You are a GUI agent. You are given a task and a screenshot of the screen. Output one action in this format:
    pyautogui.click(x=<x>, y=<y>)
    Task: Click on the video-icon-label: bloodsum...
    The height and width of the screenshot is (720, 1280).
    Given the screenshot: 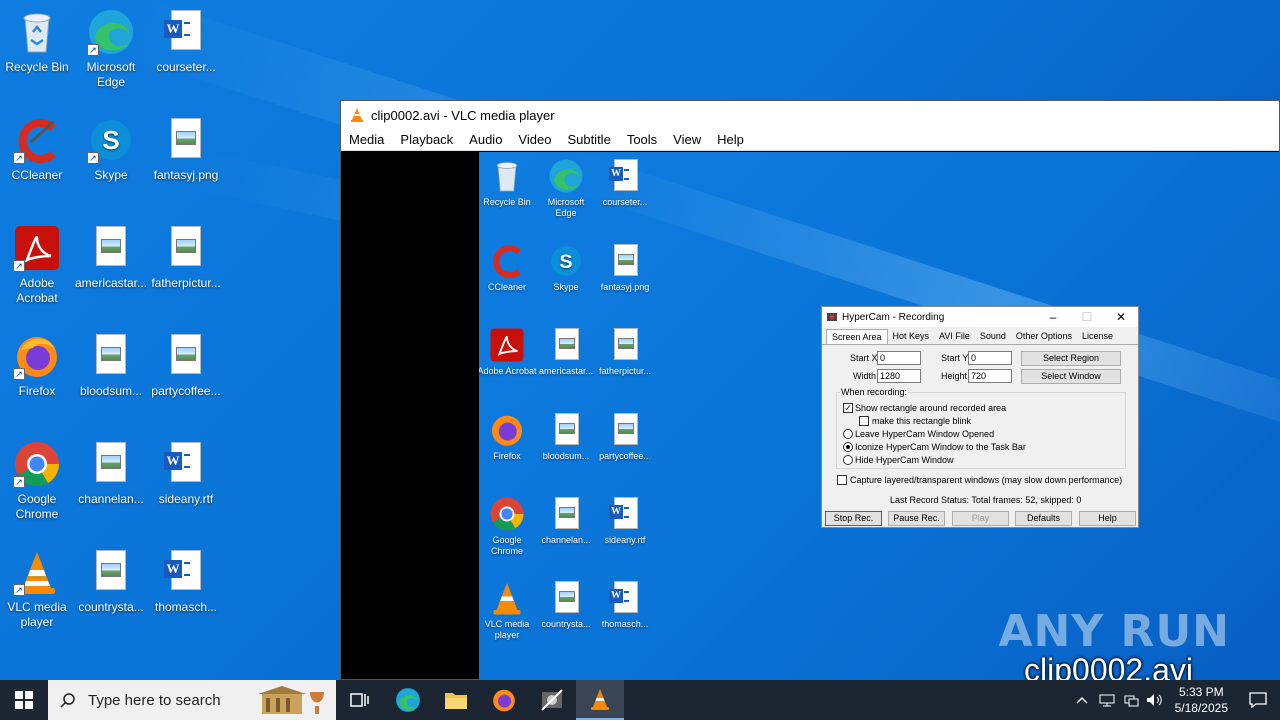 What is the action you would take?
    pyautogui.click(x=566, y=456)
    